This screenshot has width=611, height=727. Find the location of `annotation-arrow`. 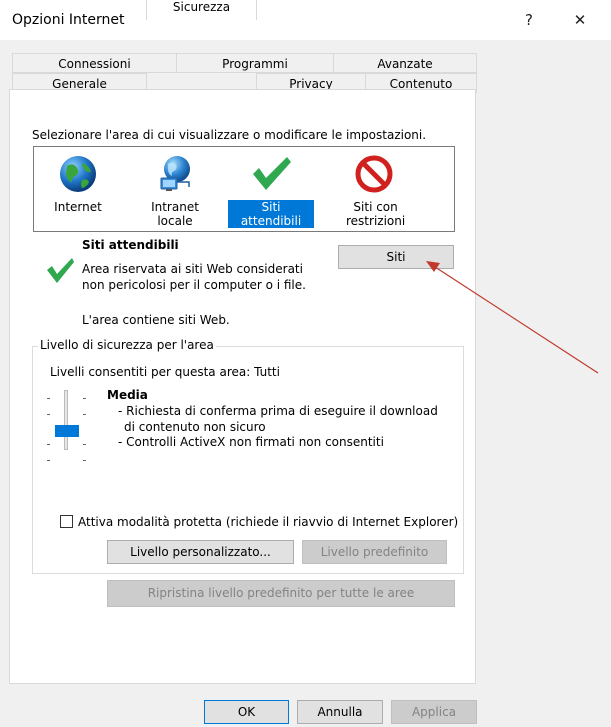

annotation-arrow is located at coordinates (512, 317).